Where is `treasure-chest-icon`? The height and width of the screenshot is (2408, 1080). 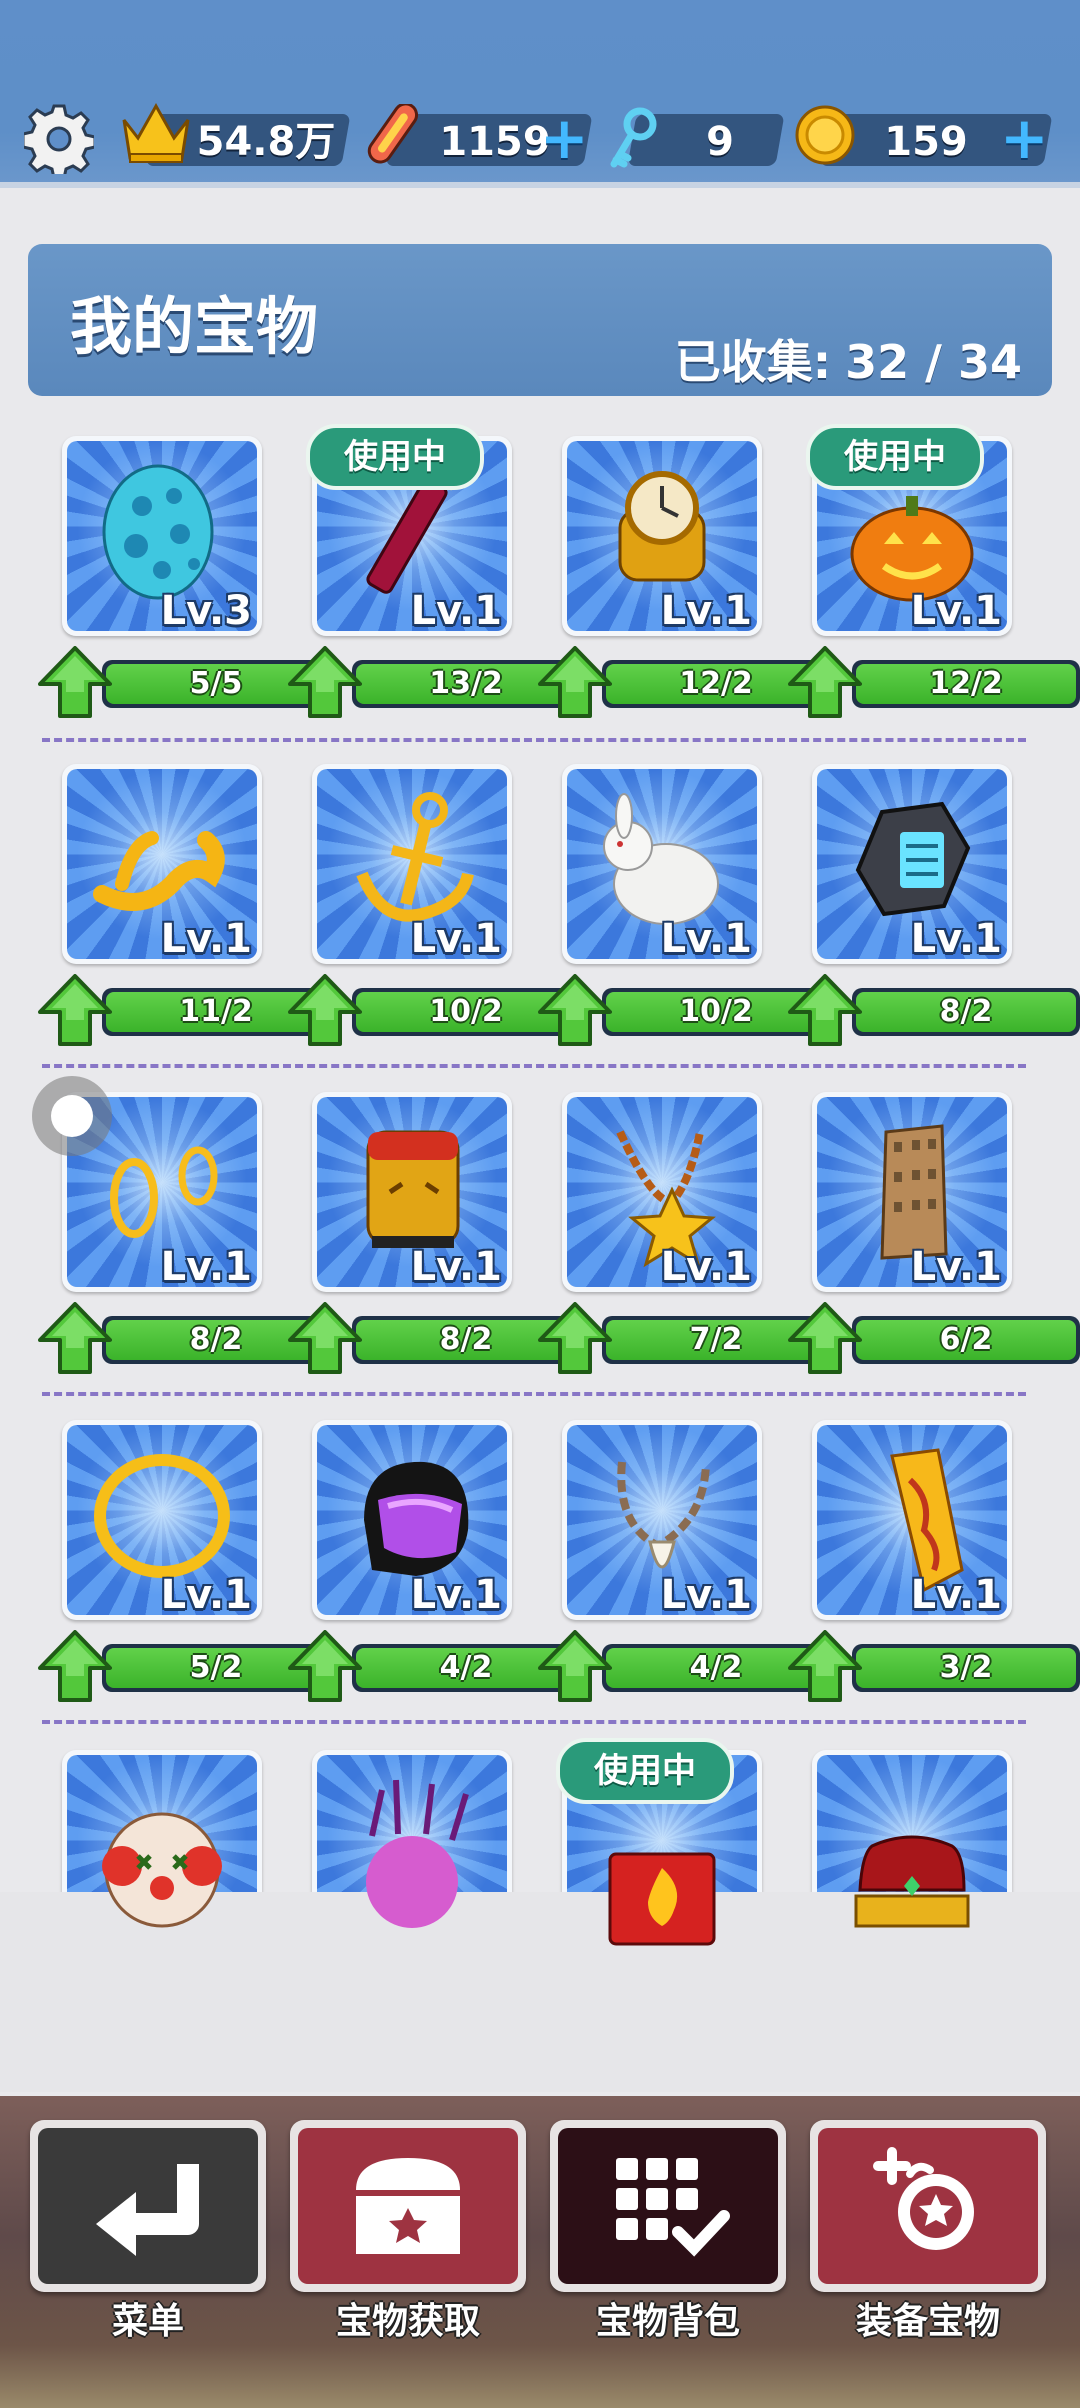
treasure-chest-icon is located at coordinates (408, 2206).